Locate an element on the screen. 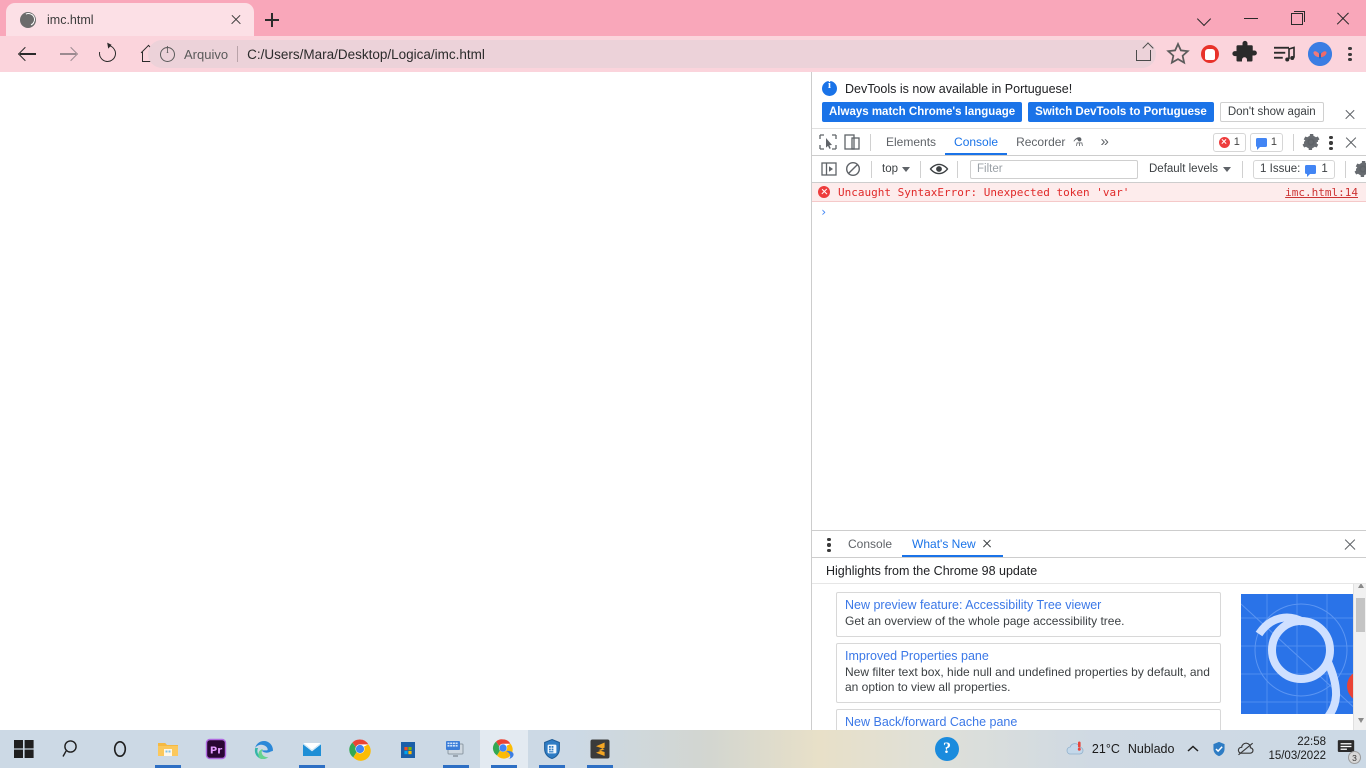 The image size is (1366, 768). security-app-button is located at coordinates (552, 749).